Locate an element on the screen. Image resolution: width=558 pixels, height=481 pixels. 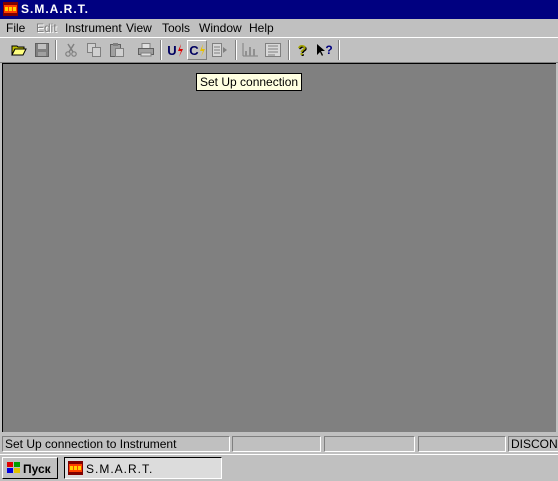
windows-logo-icon is located at coordinates (13, 467).